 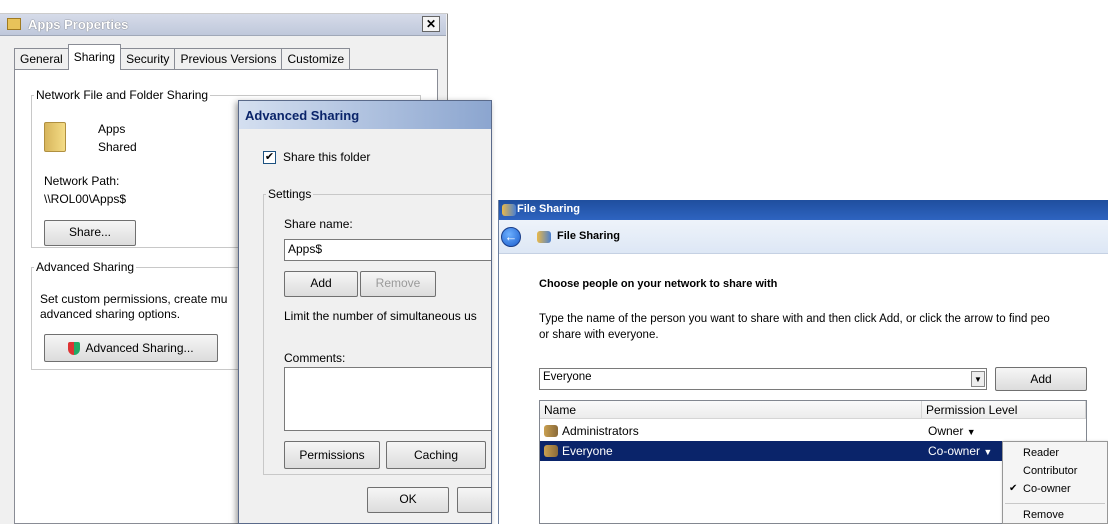 I want to click on remove-share-button: Remove, so click(x=398, y=284).